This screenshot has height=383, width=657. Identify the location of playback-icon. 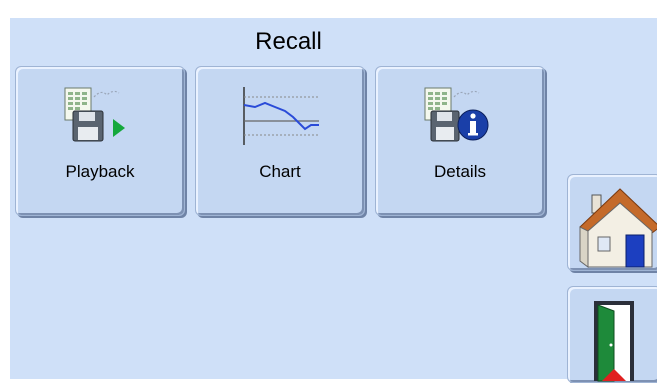
(94, 114).